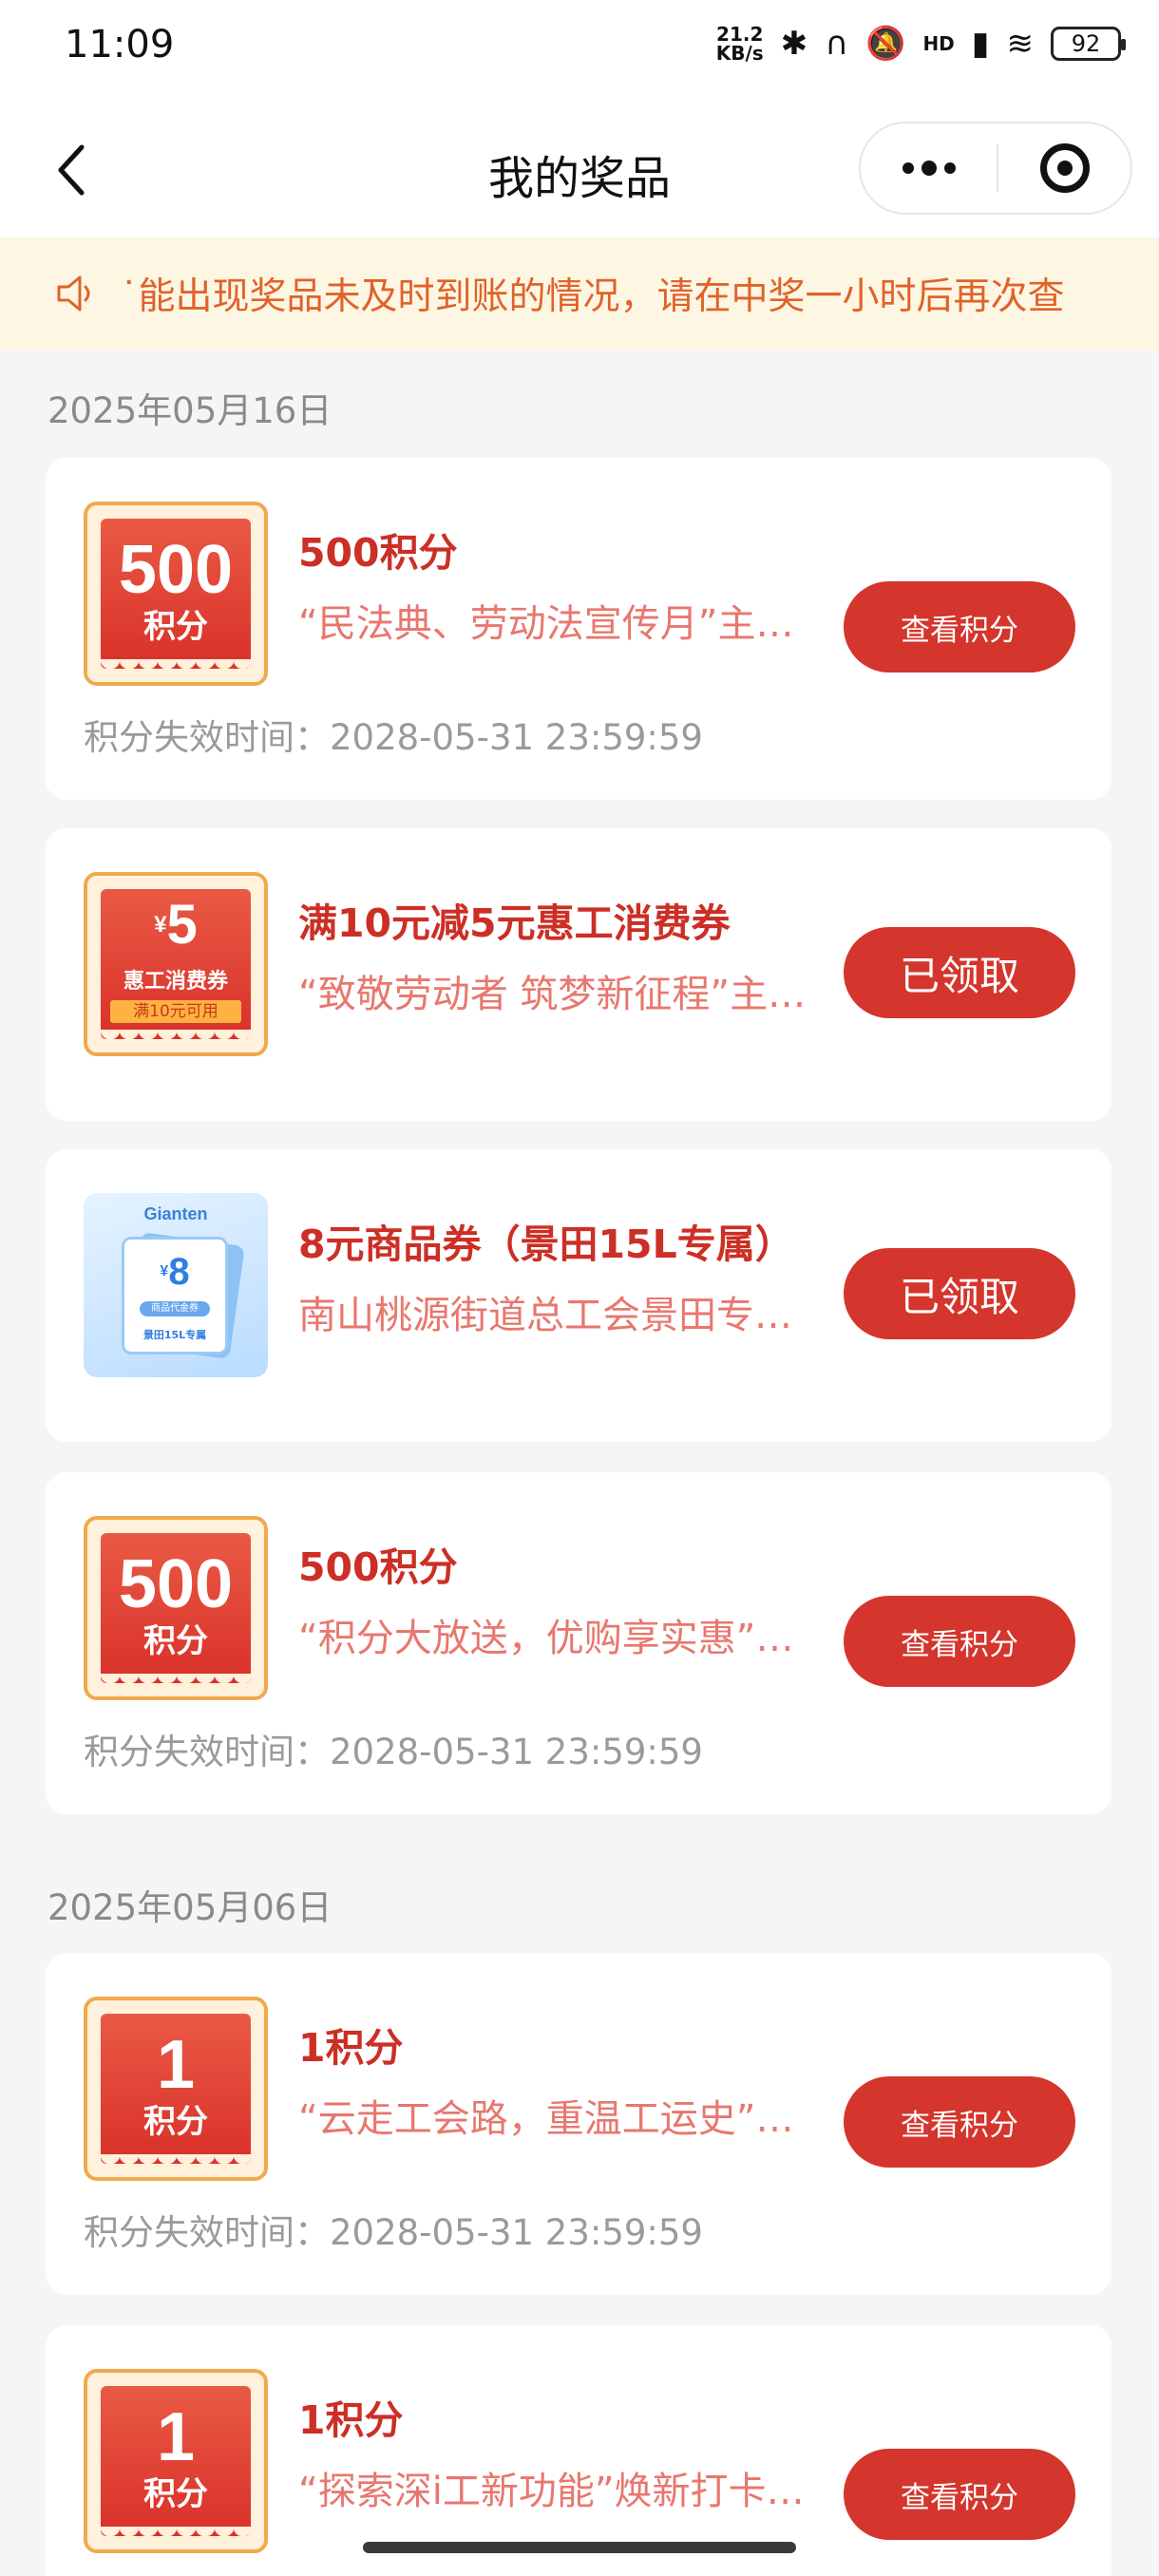  Describe the element at coordinates (73, 293) in the screenshot. I see `speaker-icon` at that location.